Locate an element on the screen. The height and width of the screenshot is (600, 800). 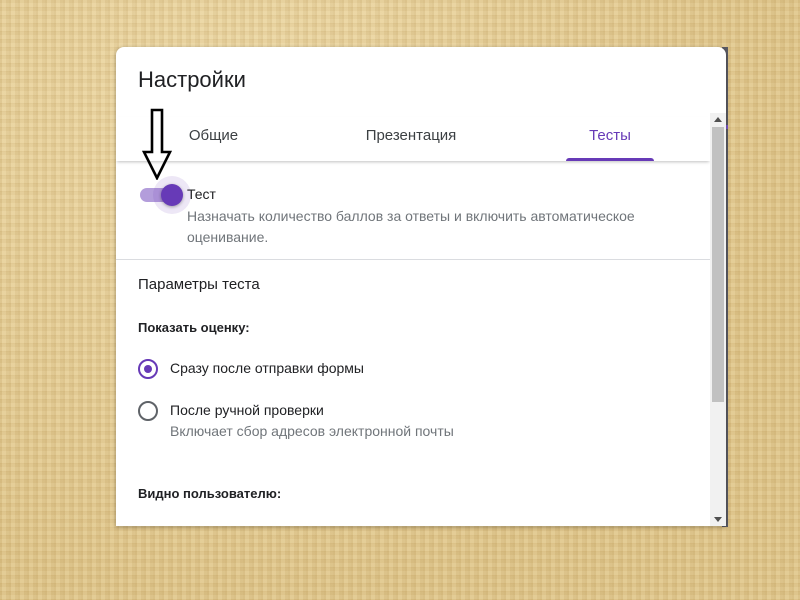
scrollbar-thumb is located at coordinates (718, 264).